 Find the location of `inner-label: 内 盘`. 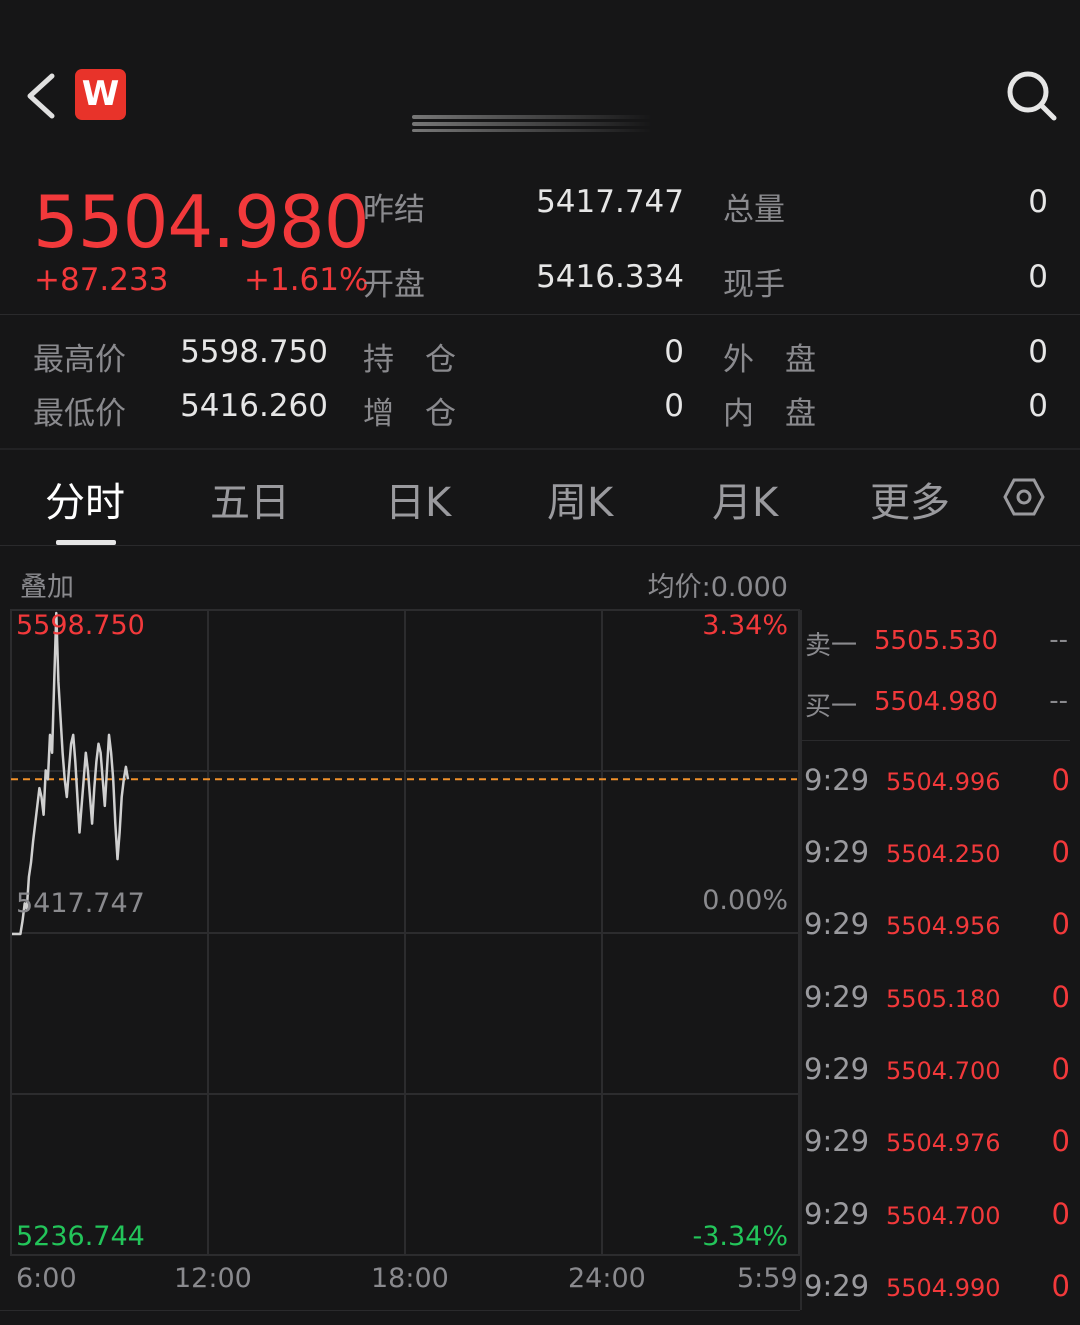

inner-label: 内 盘 is located at coordinates (769, 414).